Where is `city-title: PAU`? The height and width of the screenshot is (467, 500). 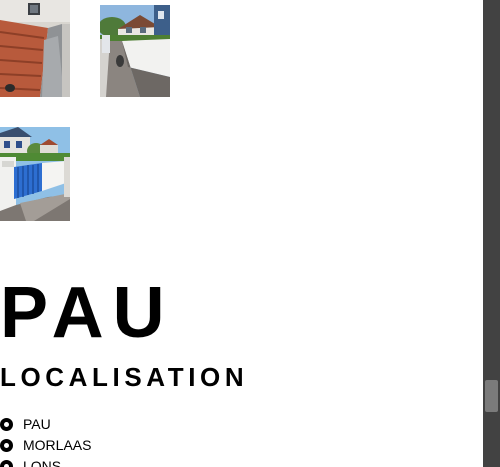 city-title: PAU is located at coordinates (87, 313).